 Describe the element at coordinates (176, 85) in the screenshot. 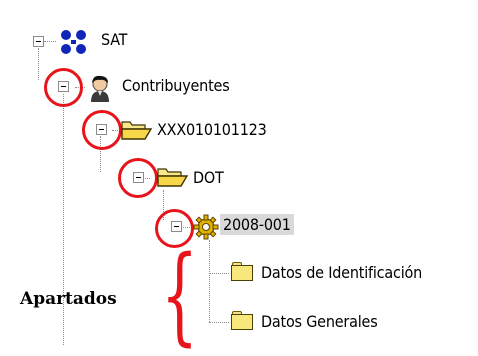

I see `tree-node-contribuyentes: Contribuyentes` at that location.